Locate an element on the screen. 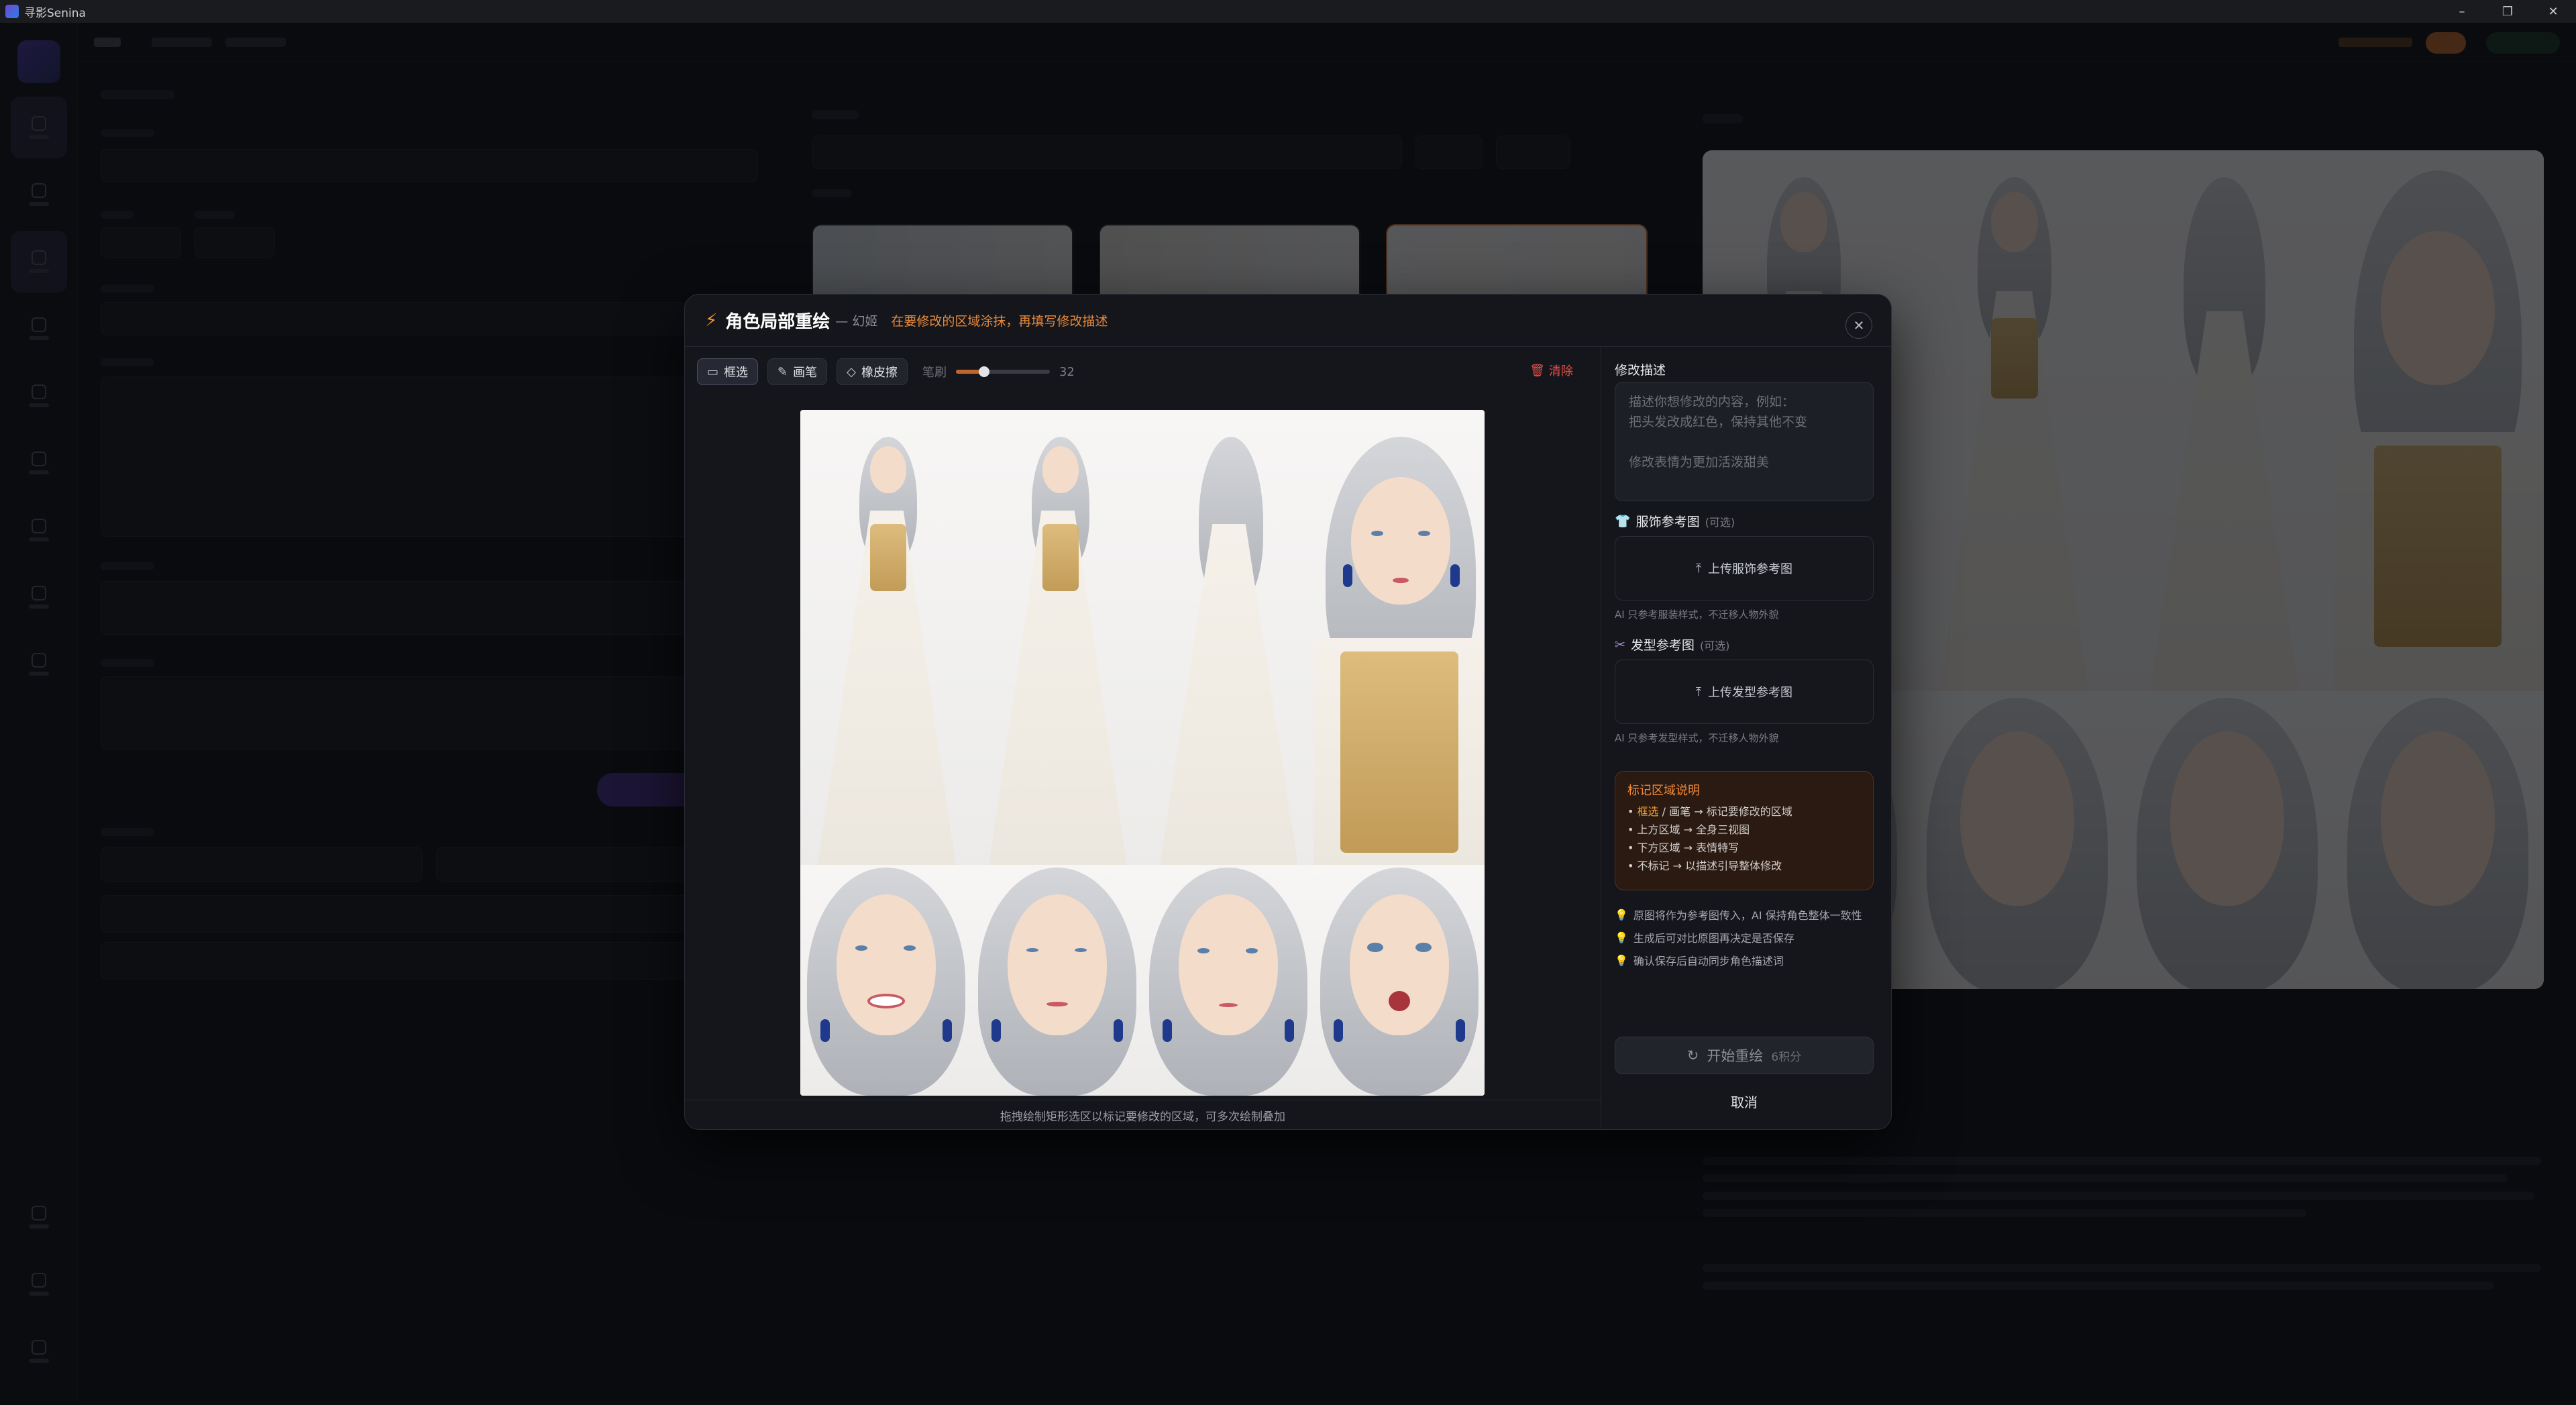 The width and height of the screenshot is (2576, 1405). hair-upload-button: ⤒ 上传发型参考图 is located at coordinates (1744, 692).